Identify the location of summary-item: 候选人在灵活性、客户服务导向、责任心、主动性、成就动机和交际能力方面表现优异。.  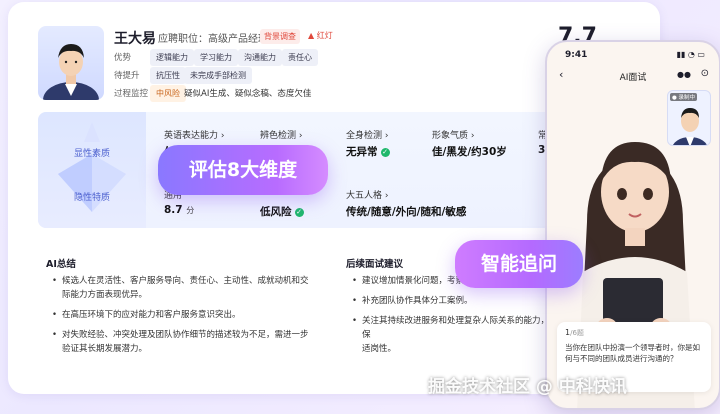
(182, 288).